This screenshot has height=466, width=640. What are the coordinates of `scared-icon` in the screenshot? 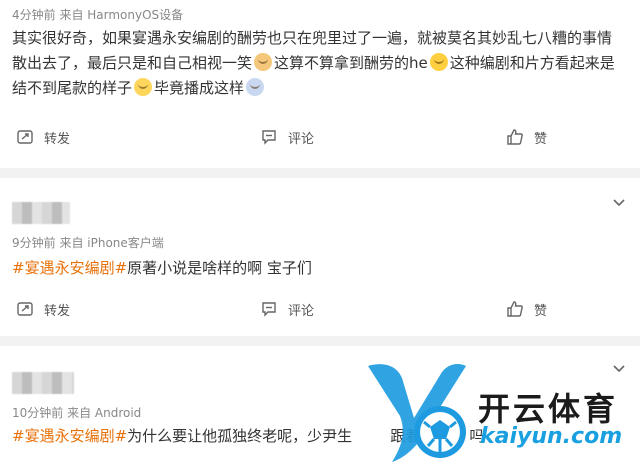 It's located at (255, 87).